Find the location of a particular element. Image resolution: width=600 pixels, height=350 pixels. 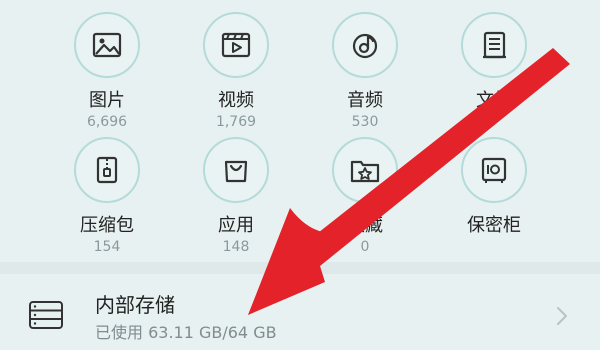

category-label: 视频 is located at coordinates (236, 100).